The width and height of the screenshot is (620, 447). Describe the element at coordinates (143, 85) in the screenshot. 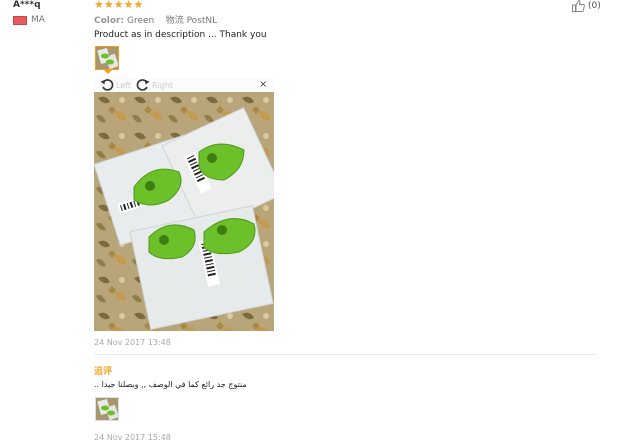

I see `rotate-right-icon` at that location.